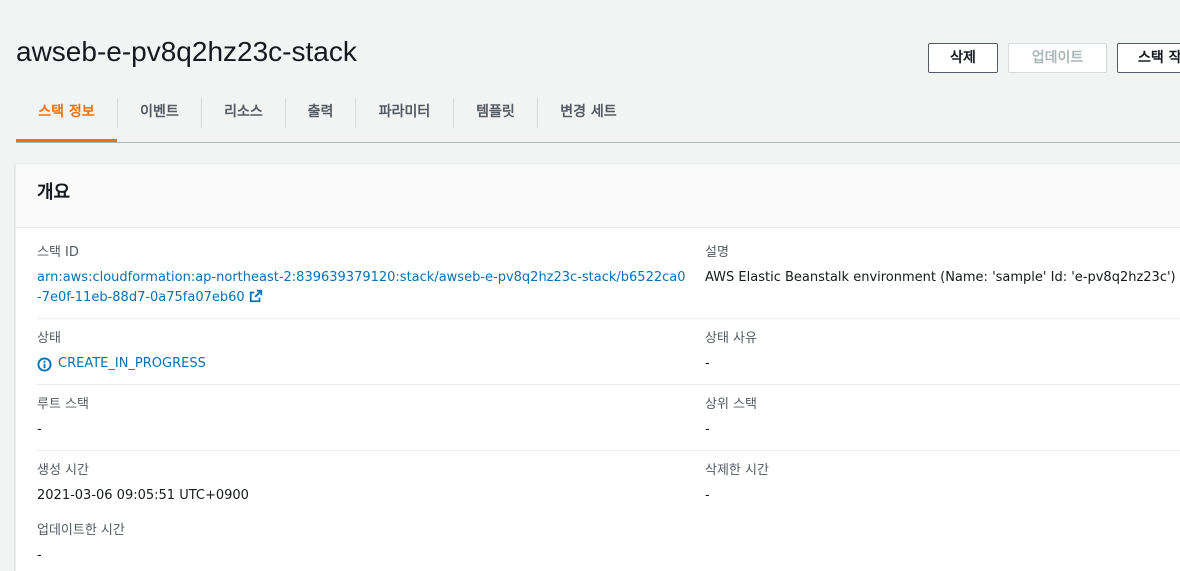 This screenshot has height=571, width=1180. Describe the element at coordinates (731, 338) in the screenshot. I see `status-reason-label: 상태 사유` at that location.